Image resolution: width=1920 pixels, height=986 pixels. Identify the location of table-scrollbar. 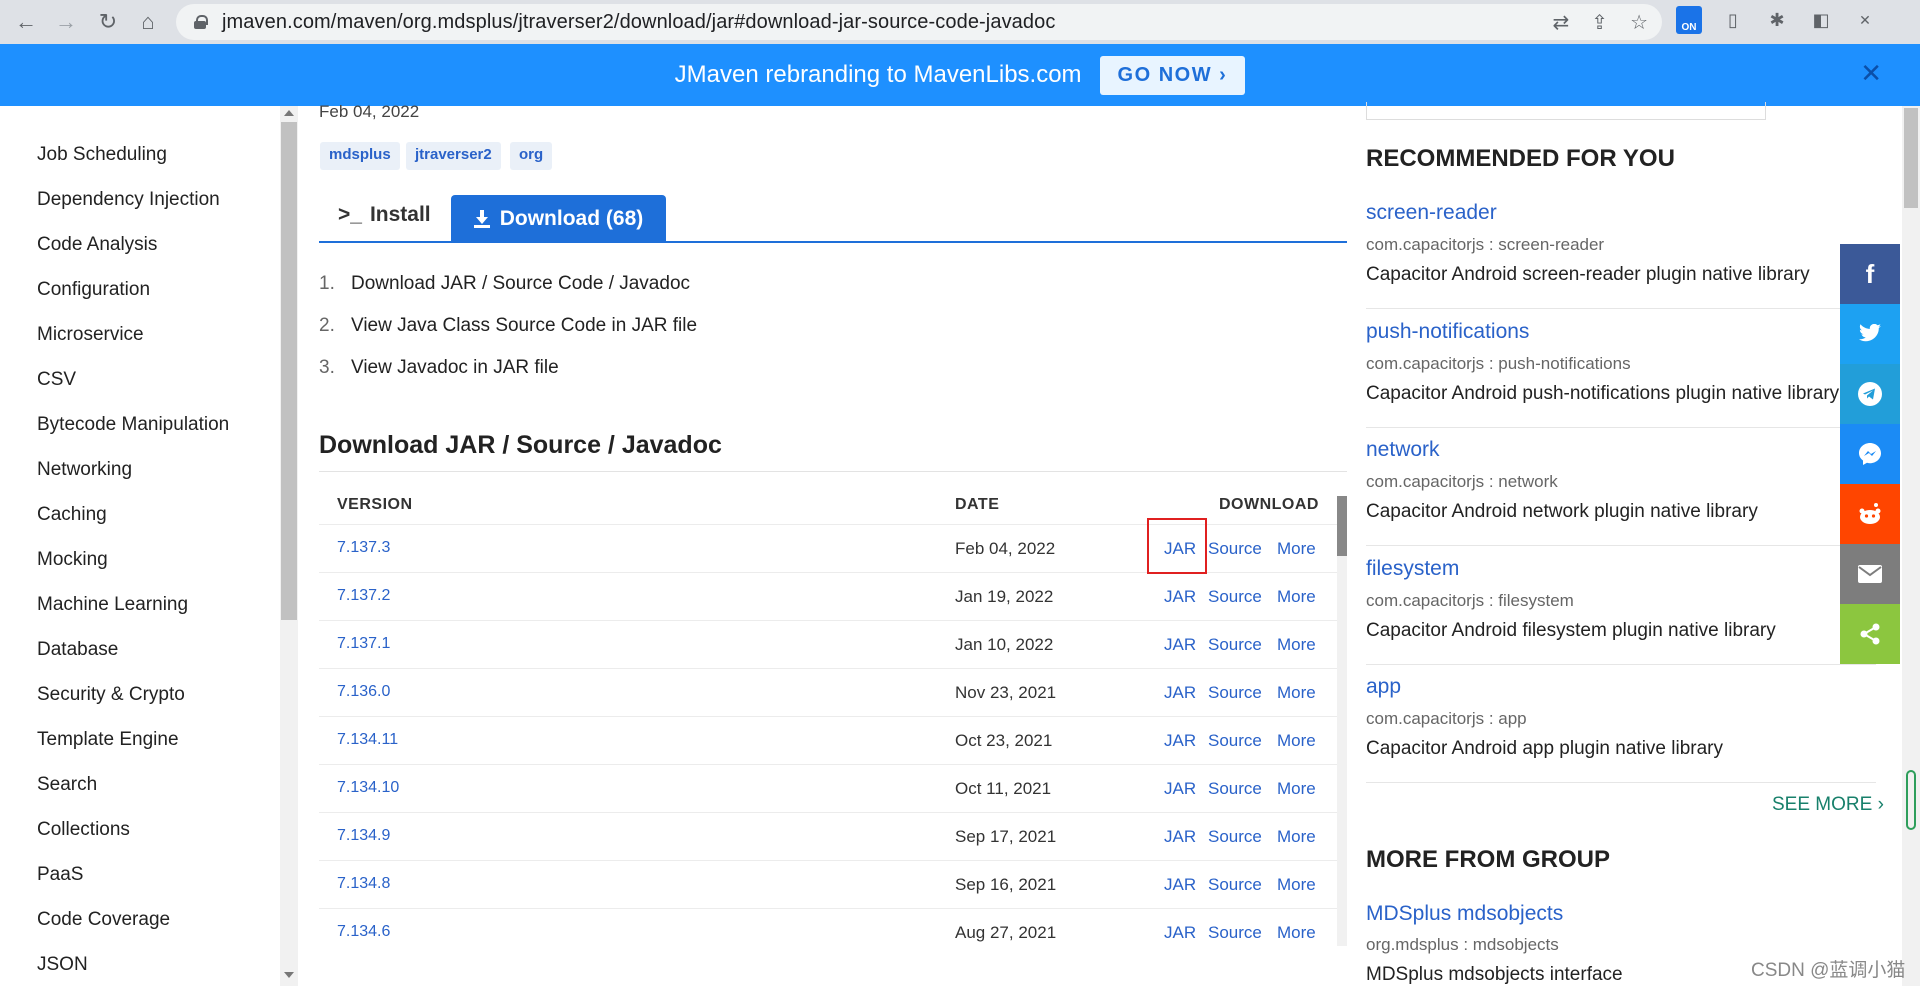
(1342, 721).